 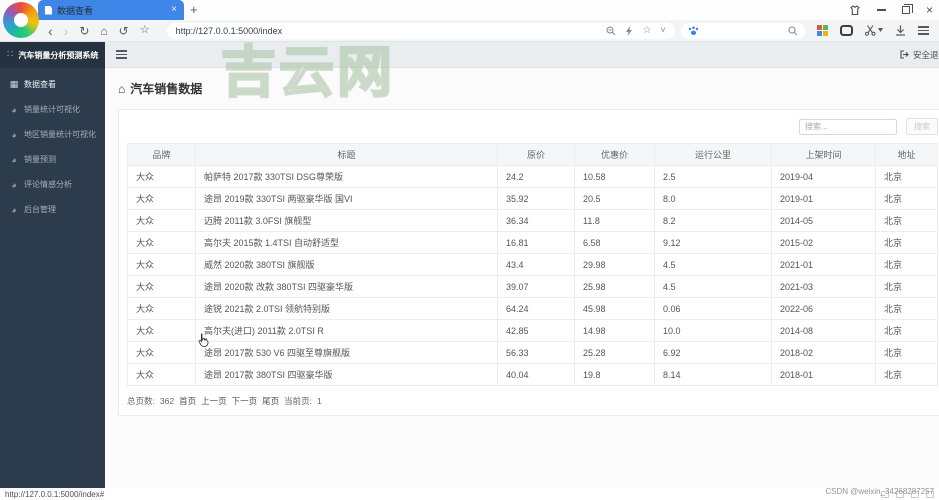 I want to click on table-header-cell: 优惠价, so click(x=614, y=154).